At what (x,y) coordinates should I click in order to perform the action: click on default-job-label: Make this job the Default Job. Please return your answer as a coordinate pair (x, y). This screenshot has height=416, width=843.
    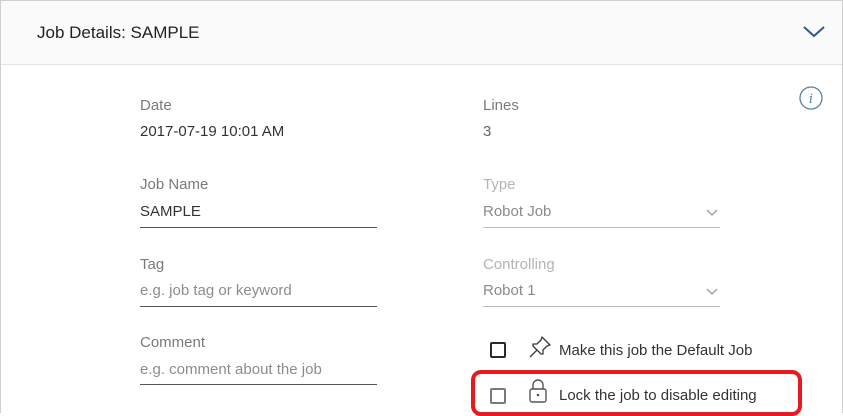
    Looking at the image, I should click on (655, 350).